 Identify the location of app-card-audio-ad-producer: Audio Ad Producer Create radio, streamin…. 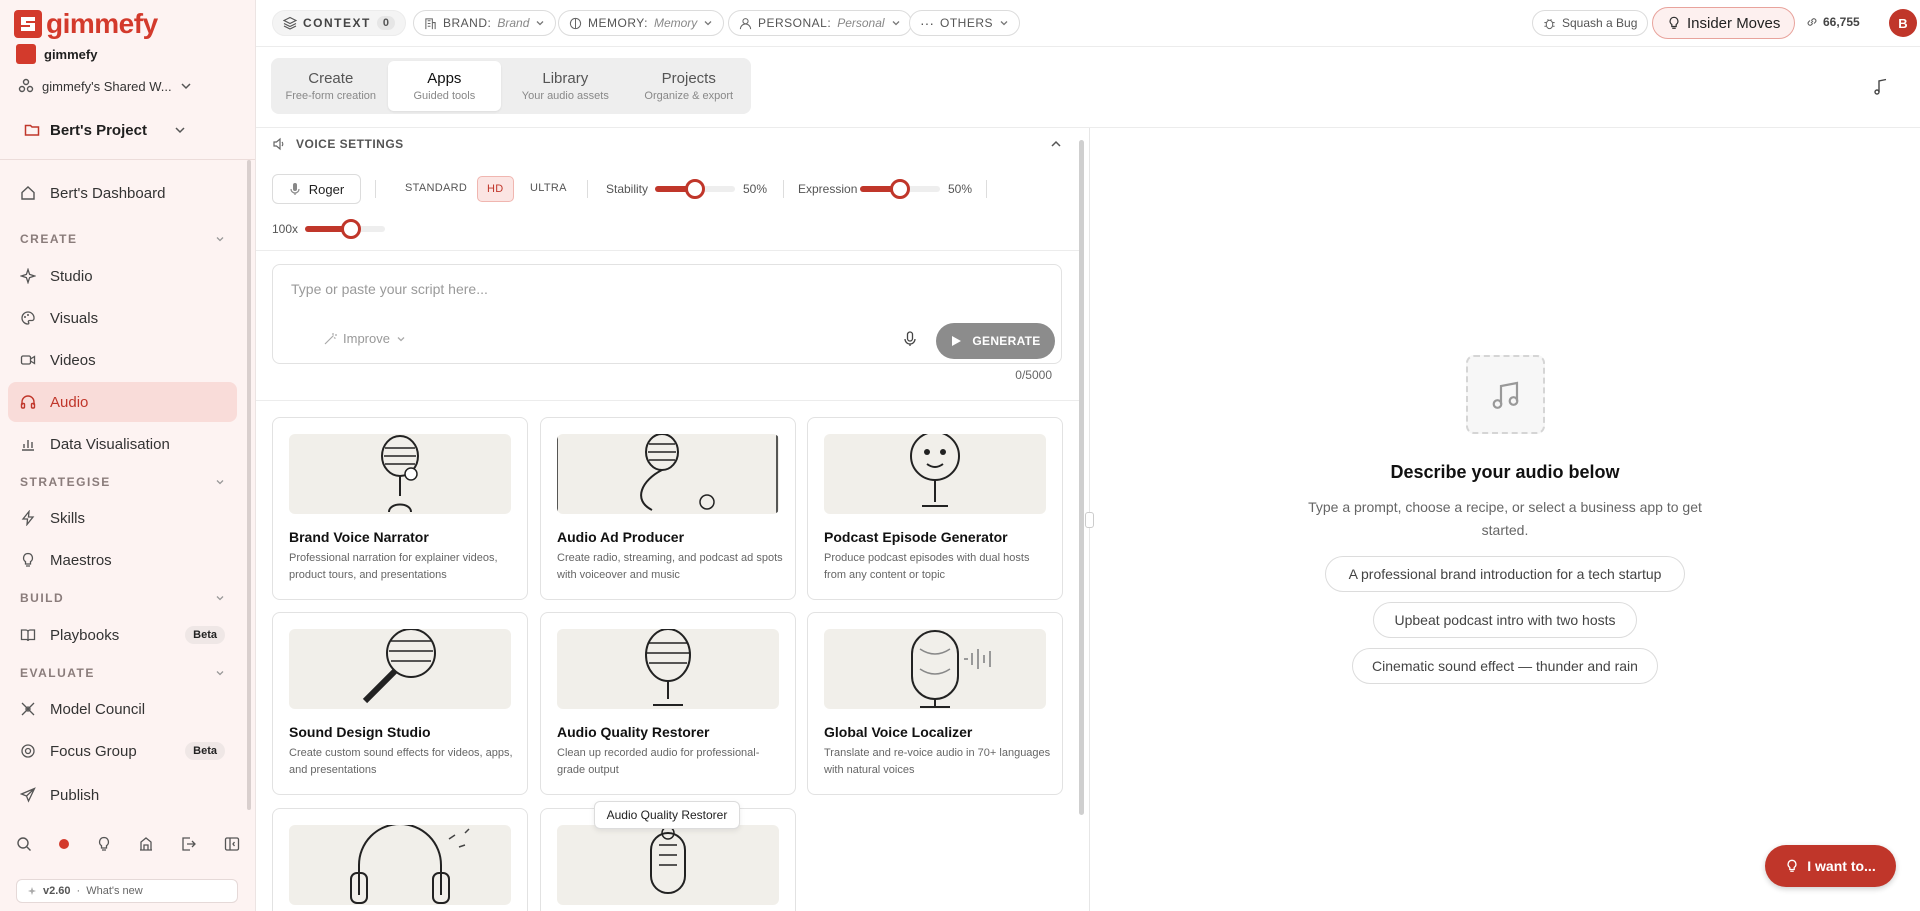
(668, 508).